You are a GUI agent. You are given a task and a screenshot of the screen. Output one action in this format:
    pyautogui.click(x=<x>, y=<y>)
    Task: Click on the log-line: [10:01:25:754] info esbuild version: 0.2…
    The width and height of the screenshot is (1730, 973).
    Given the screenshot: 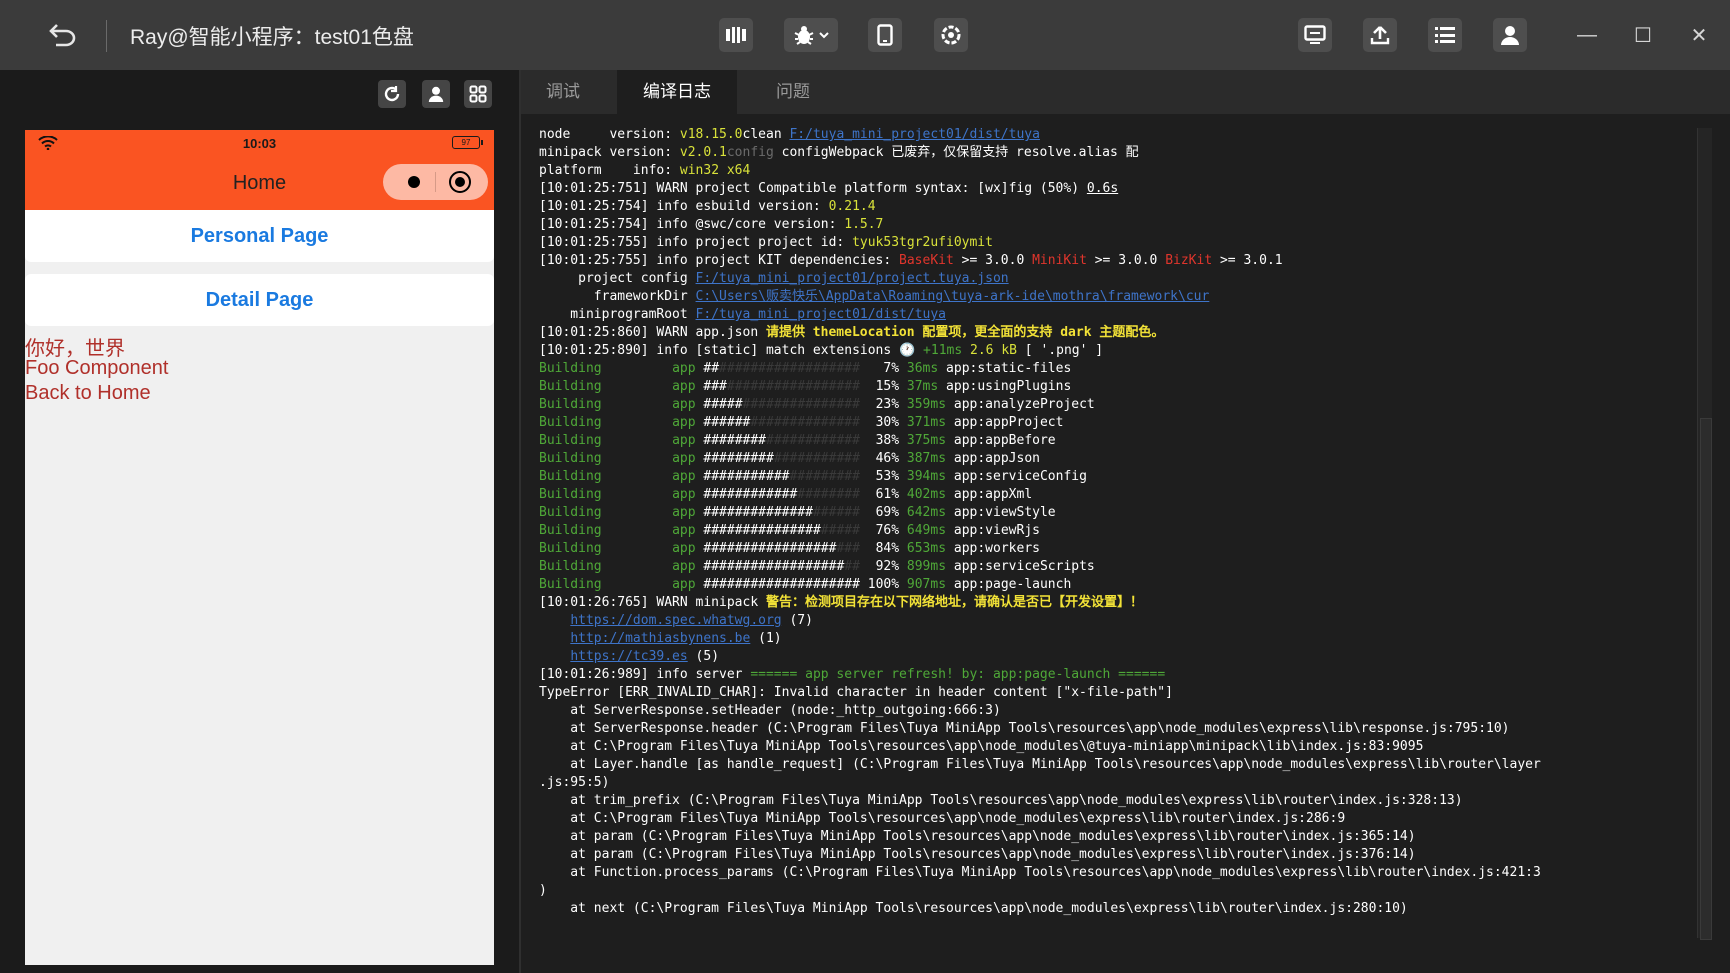 What is the action you would take?
    pyautogui.click(x=707, y=206)
    